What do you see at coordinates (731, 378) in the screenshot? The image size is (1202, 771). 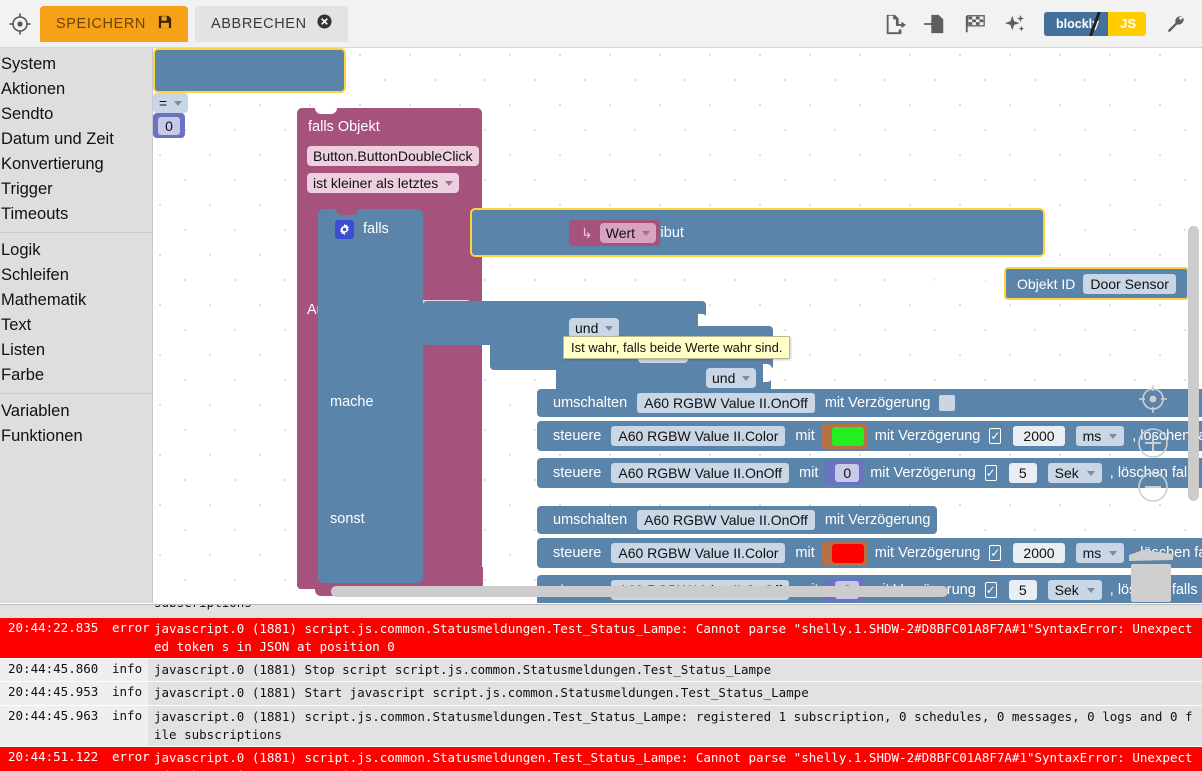 I see `and-dropdown-3: und` at bounding box center [731, 378].